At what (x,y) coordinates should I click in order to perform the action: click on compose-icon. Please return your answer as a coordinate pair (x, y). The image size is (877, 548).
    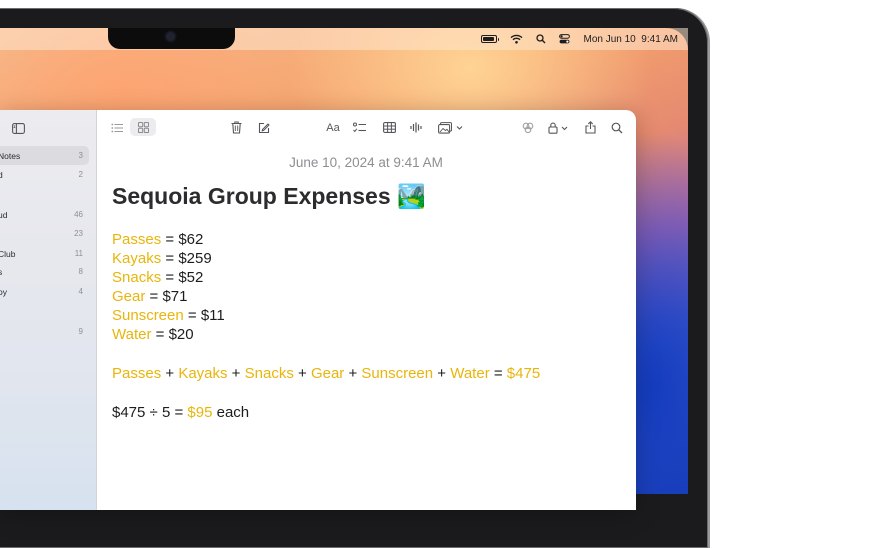
    Looking at the image, I should click on (263, 127).